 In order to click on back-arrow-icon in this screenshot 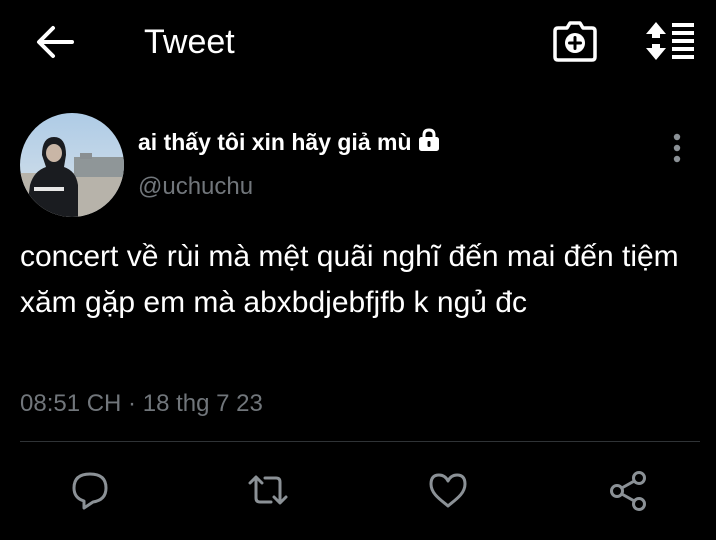, I will do `click(55, 42)`.